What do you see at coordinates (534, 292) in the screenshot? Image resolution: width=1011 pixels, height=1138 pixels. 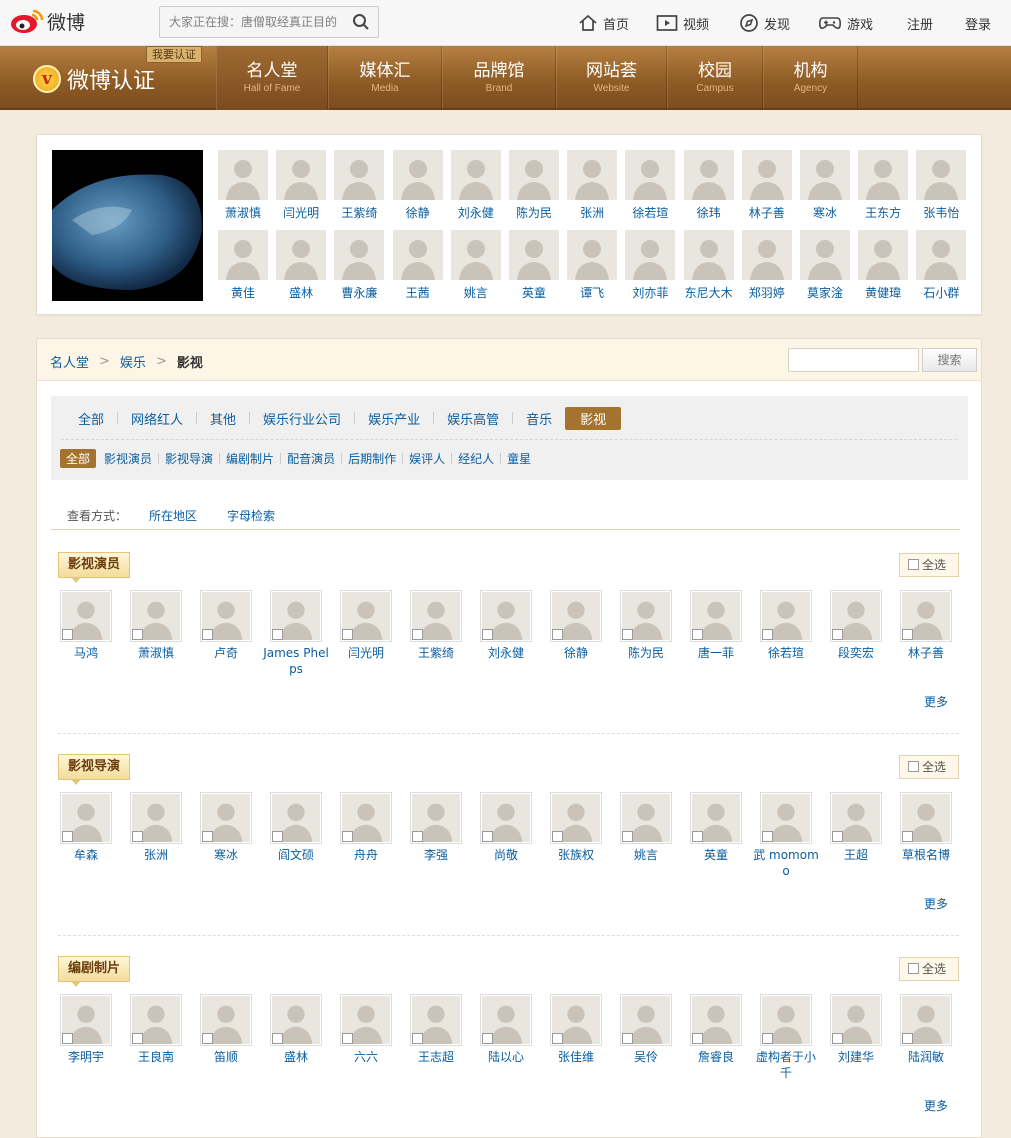 I see `celebrity-name: 英童` at bounding box center [534, 292].